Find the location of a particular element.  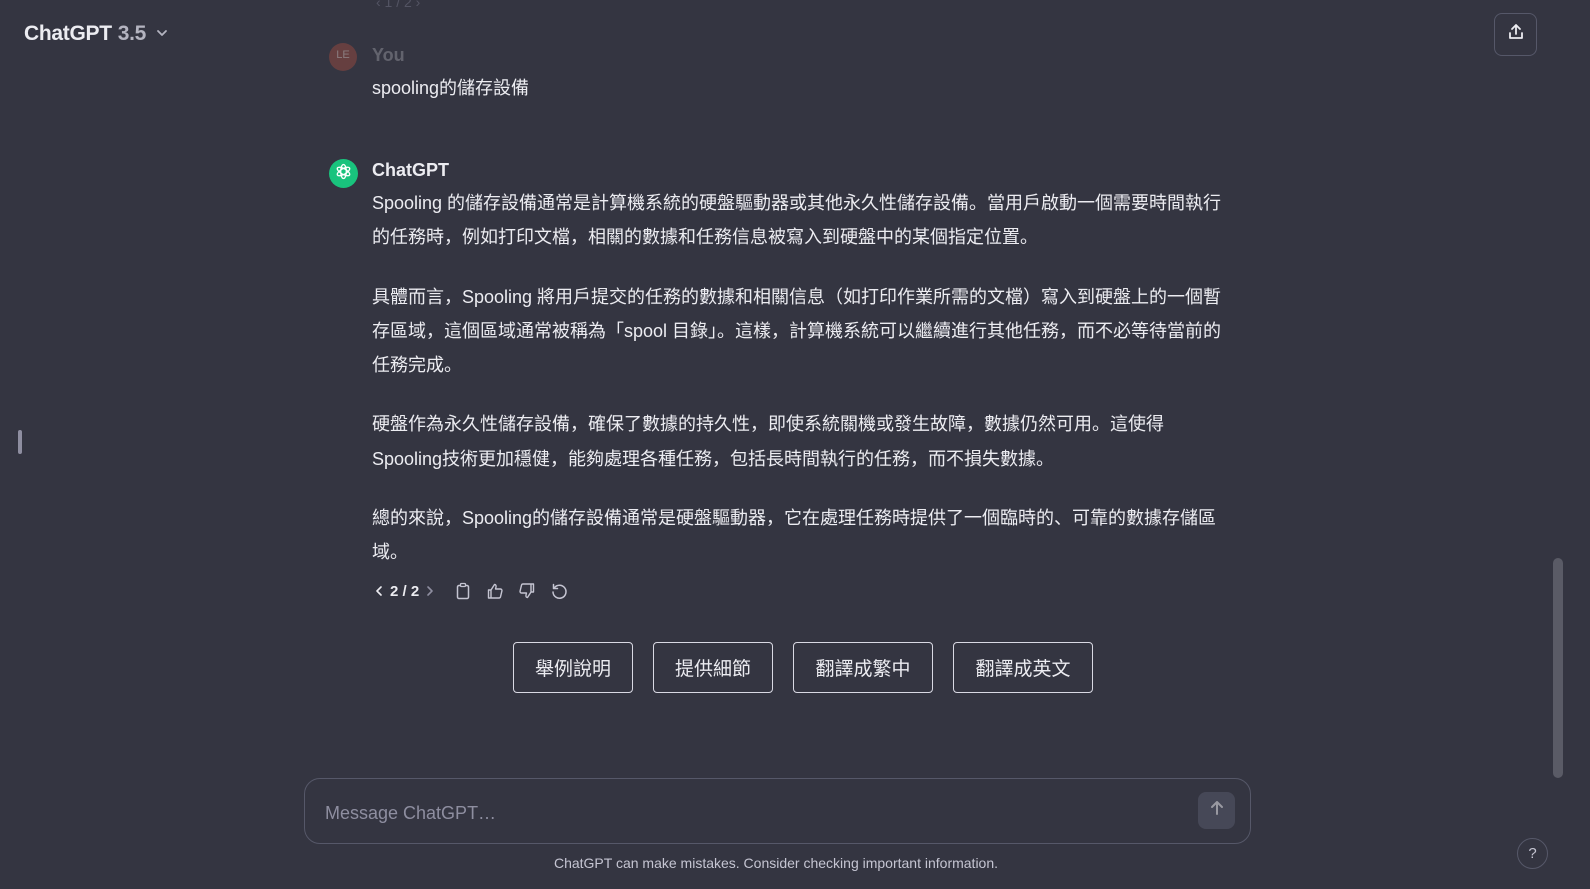

arrow-up-icon is located at coordinates (1217, 810).